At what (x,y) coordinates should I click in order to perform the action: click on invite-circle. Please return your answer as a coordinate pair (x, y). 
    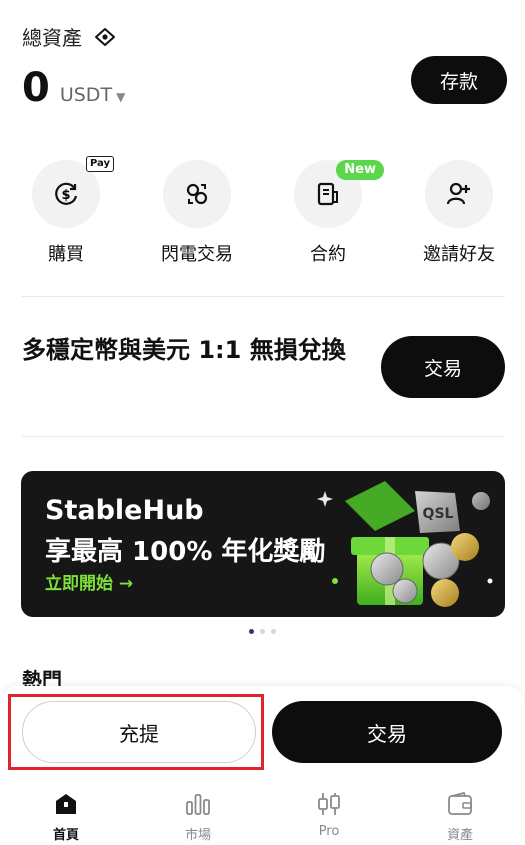
    Looking at the image, I should click on (459, 194).